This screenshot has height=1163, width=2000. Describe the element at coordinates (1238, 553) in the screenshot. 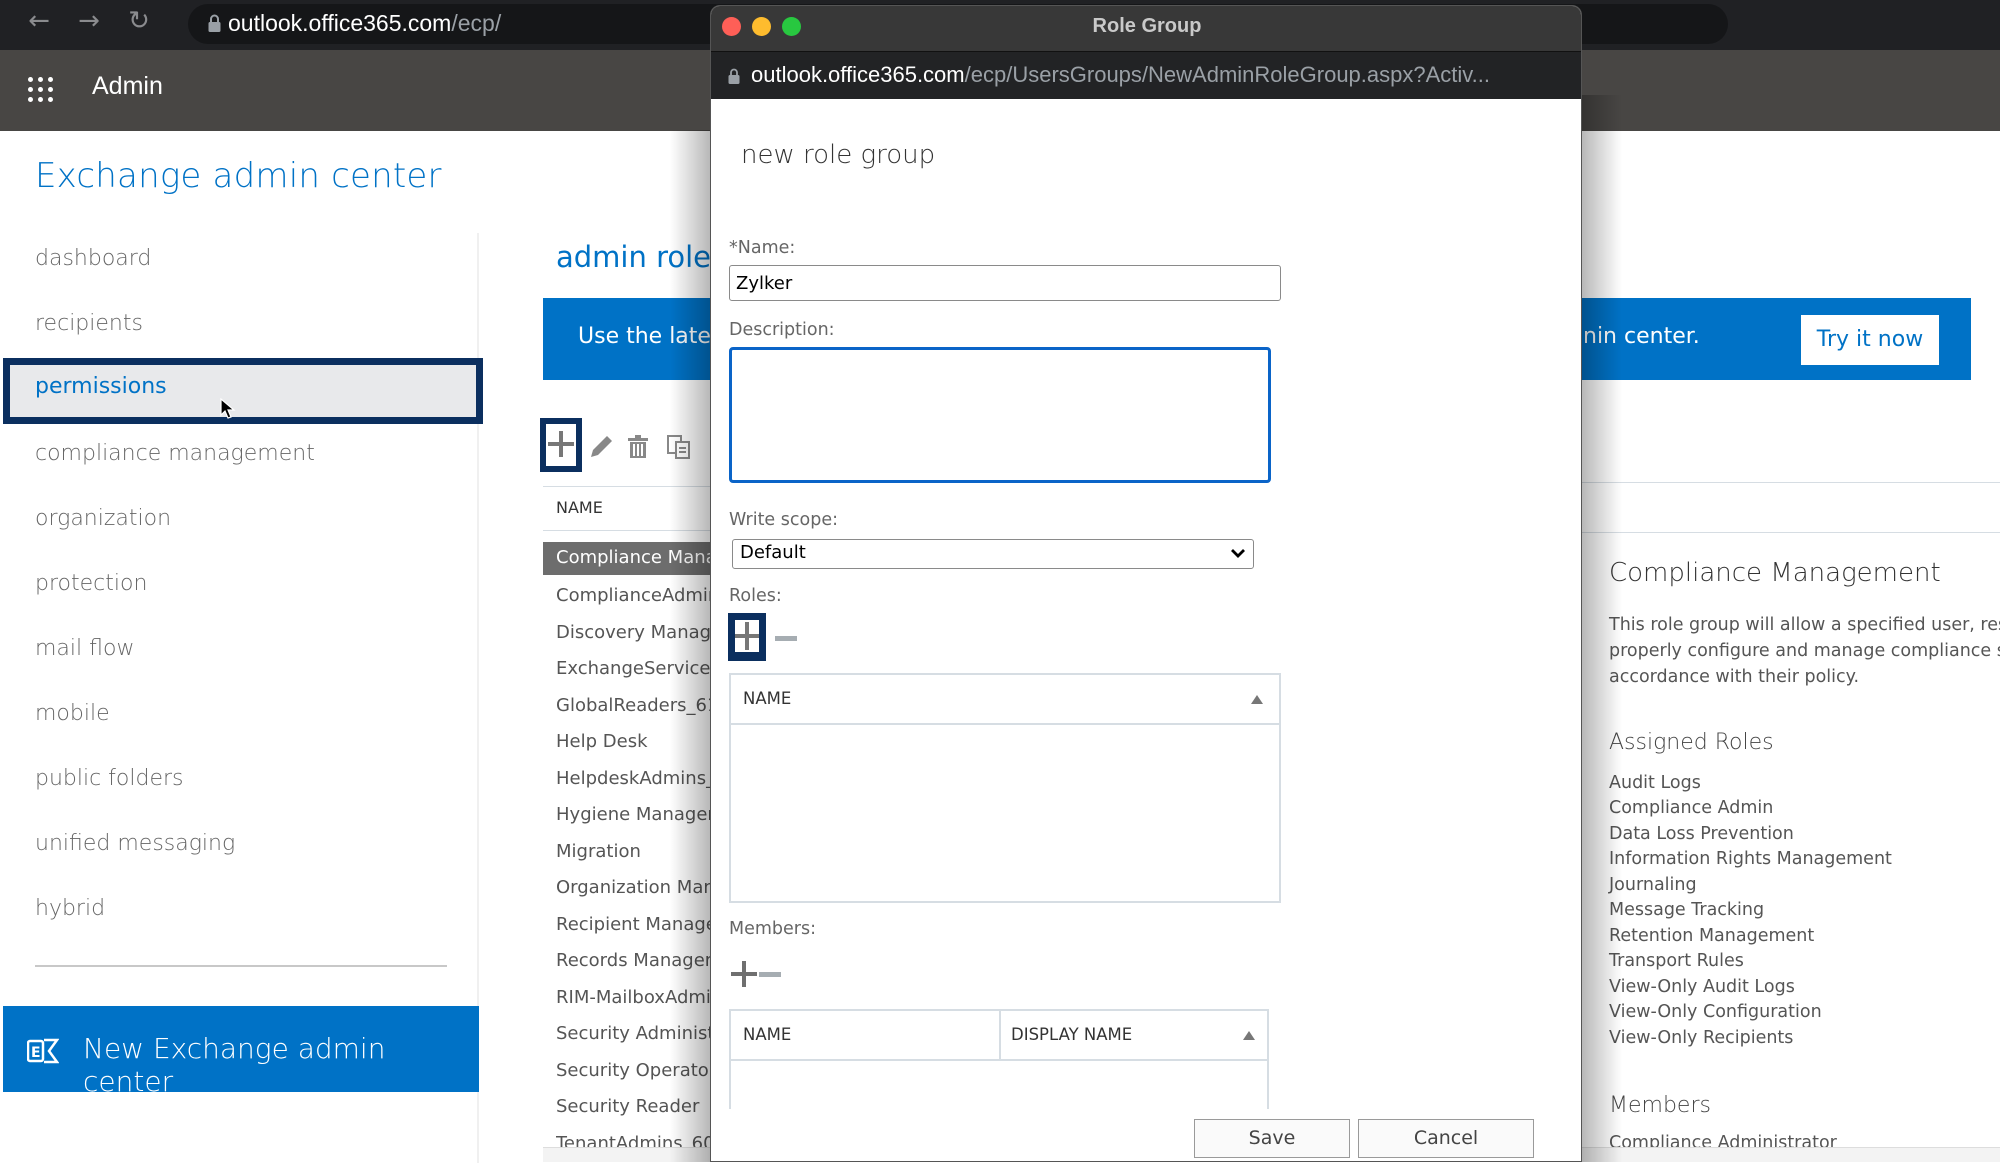

I see `chevron-down-icon` at that location.